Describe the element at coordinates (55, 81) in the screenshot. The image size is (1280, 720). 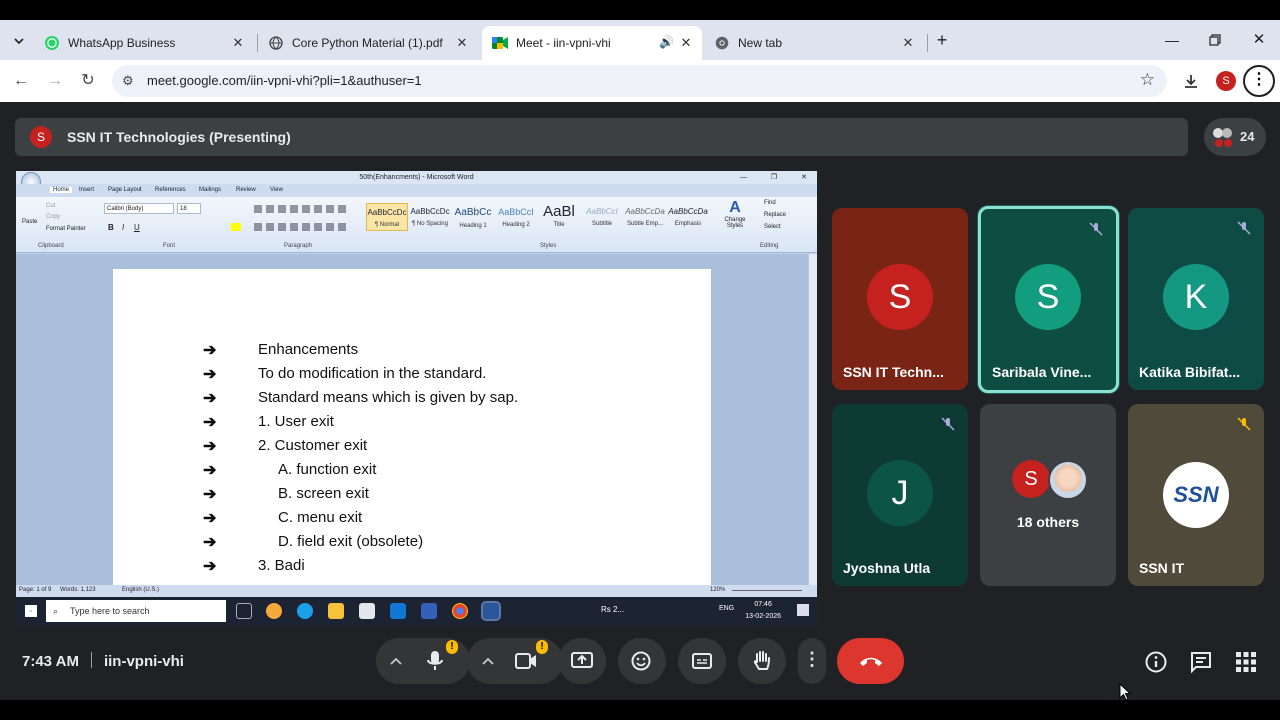
I see `forward-icon: →` at that location.